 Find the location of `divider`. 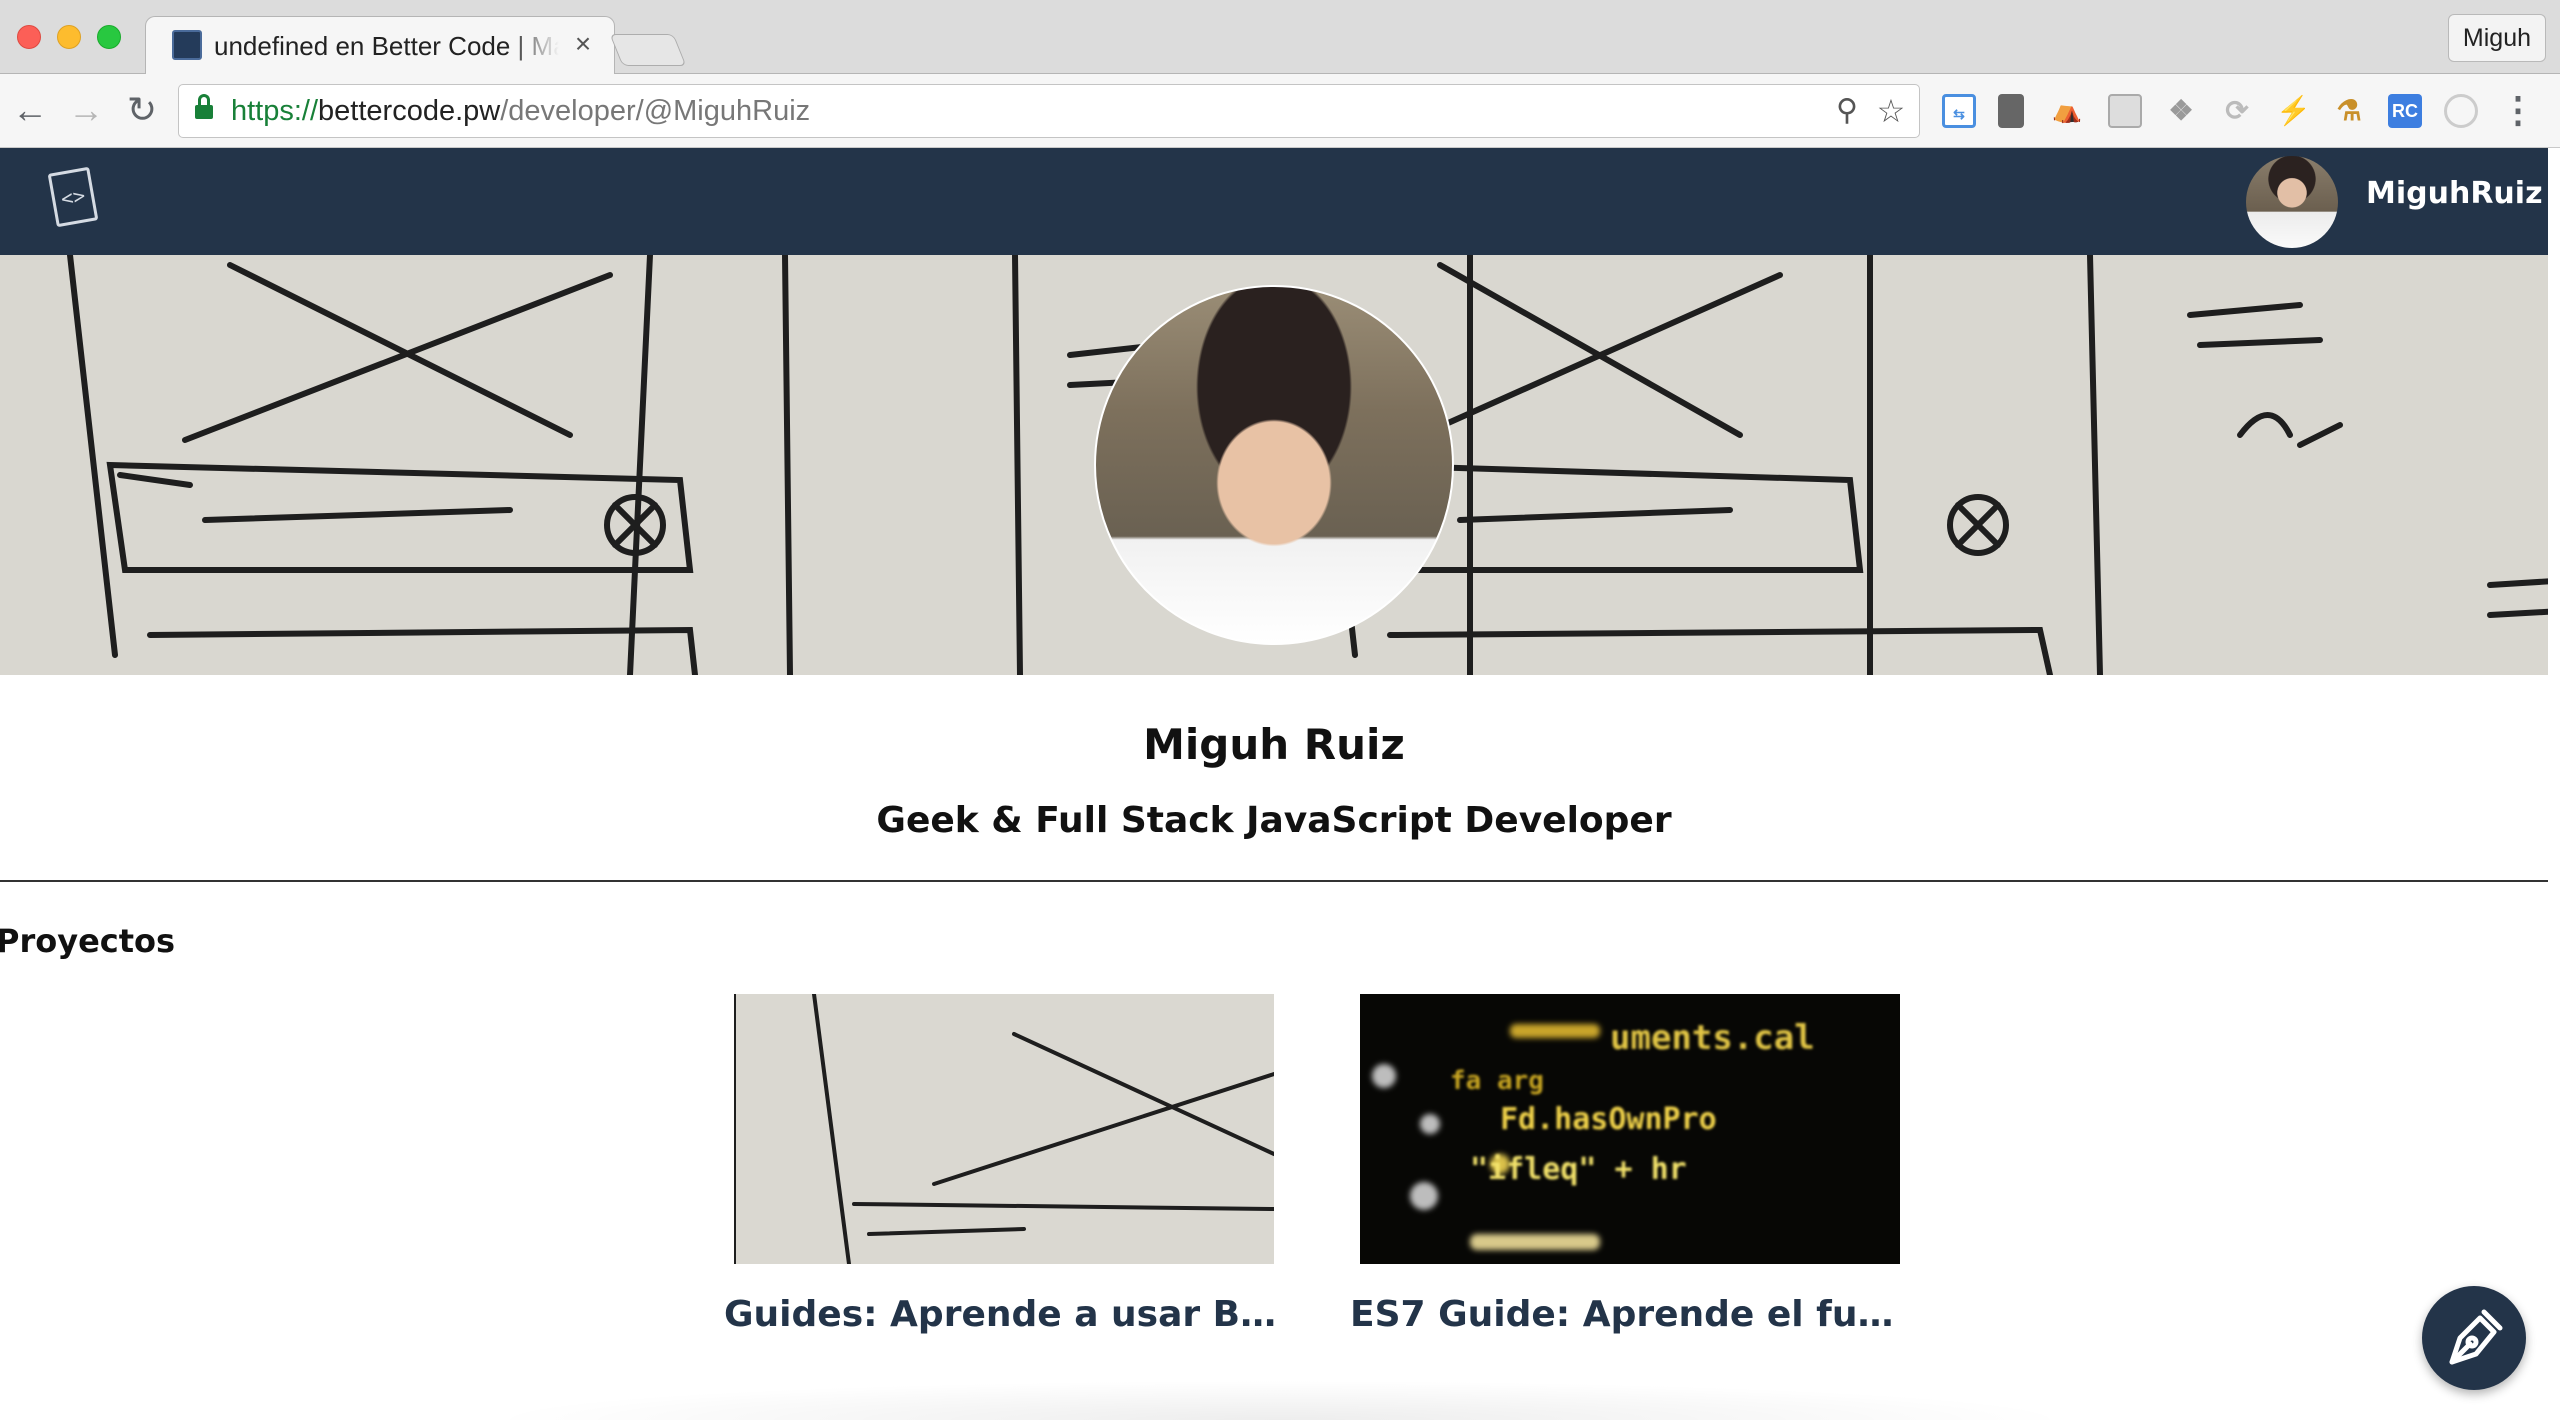

divider is located at coordinates (1274, 881).